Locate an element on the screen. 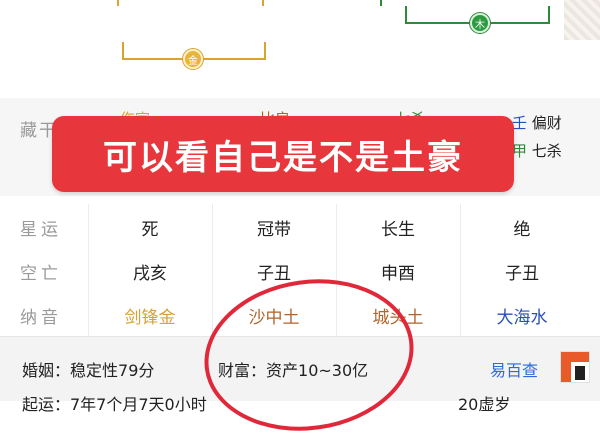  diagram-stub-mid is located at coordinates (263, 3).